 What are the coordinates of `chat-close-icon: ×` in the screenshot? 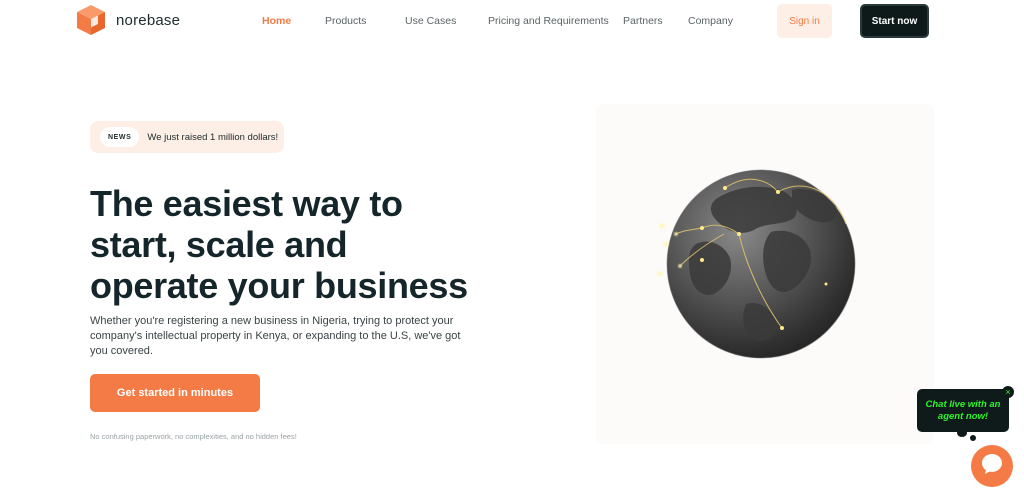 It's located at (1008, 392).